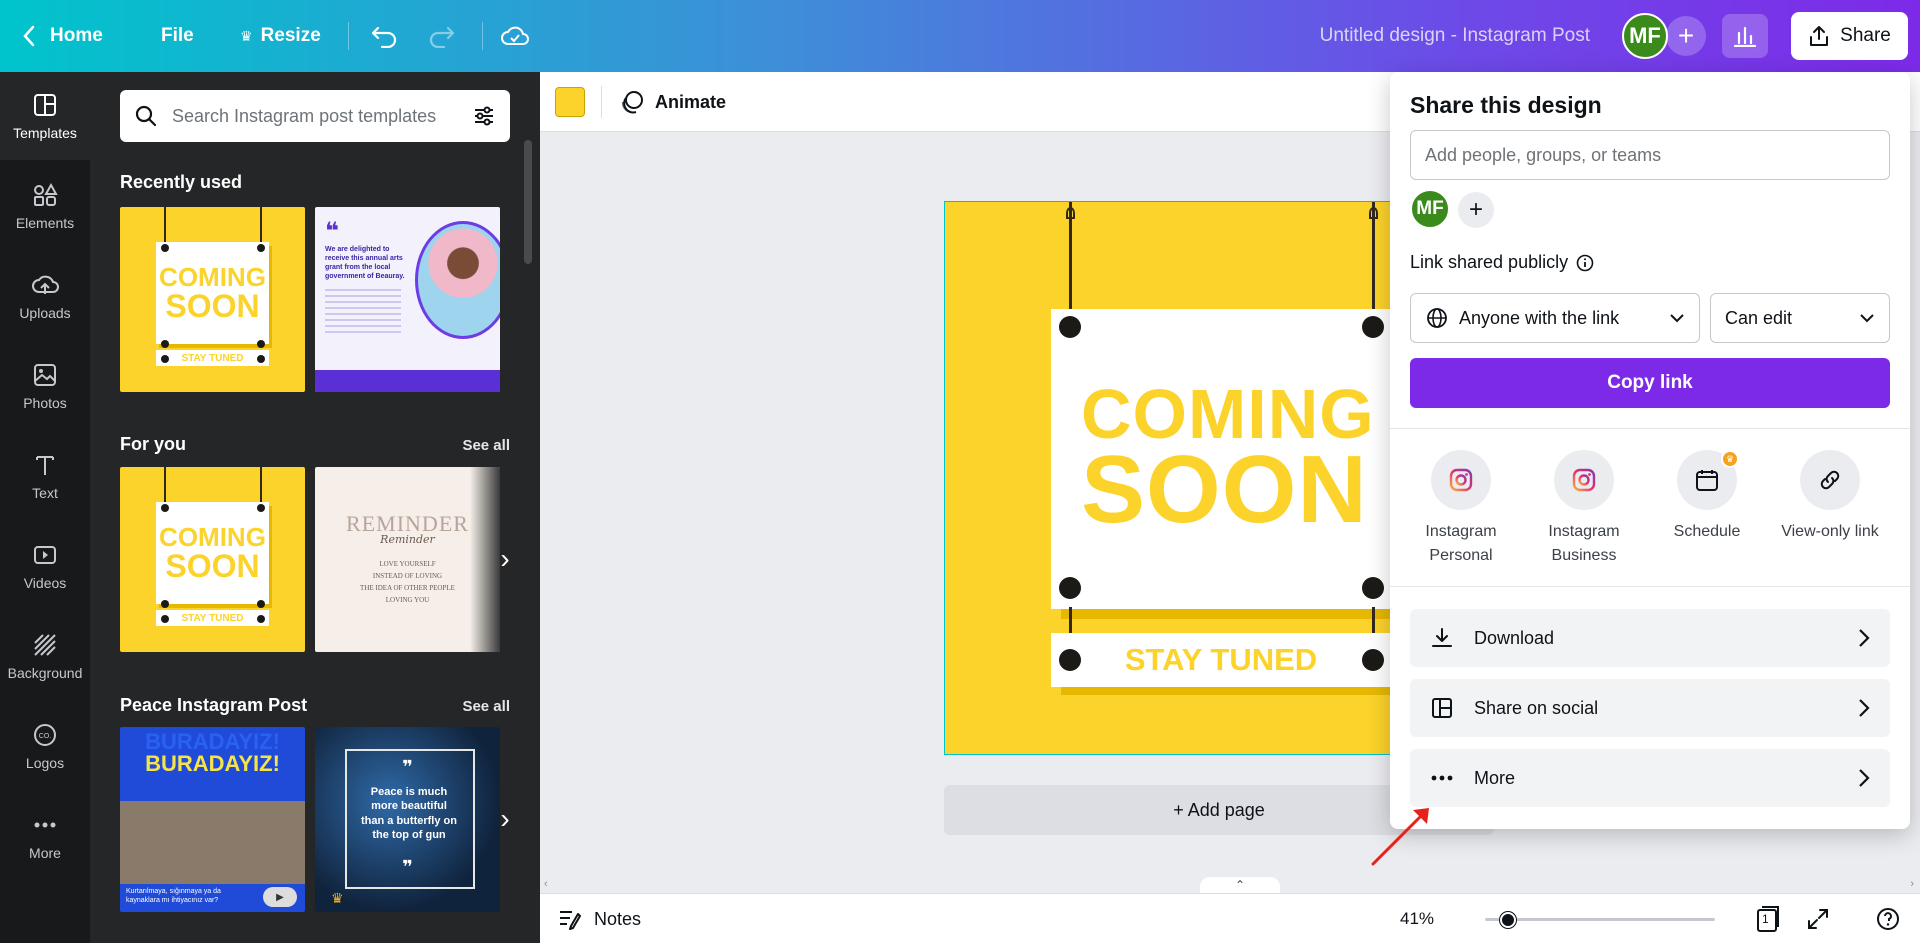  What do you see at coordinates (45, 386) in the screenshot?
I see `rail-item-photos: Photos` at bounding box center [45, 386].